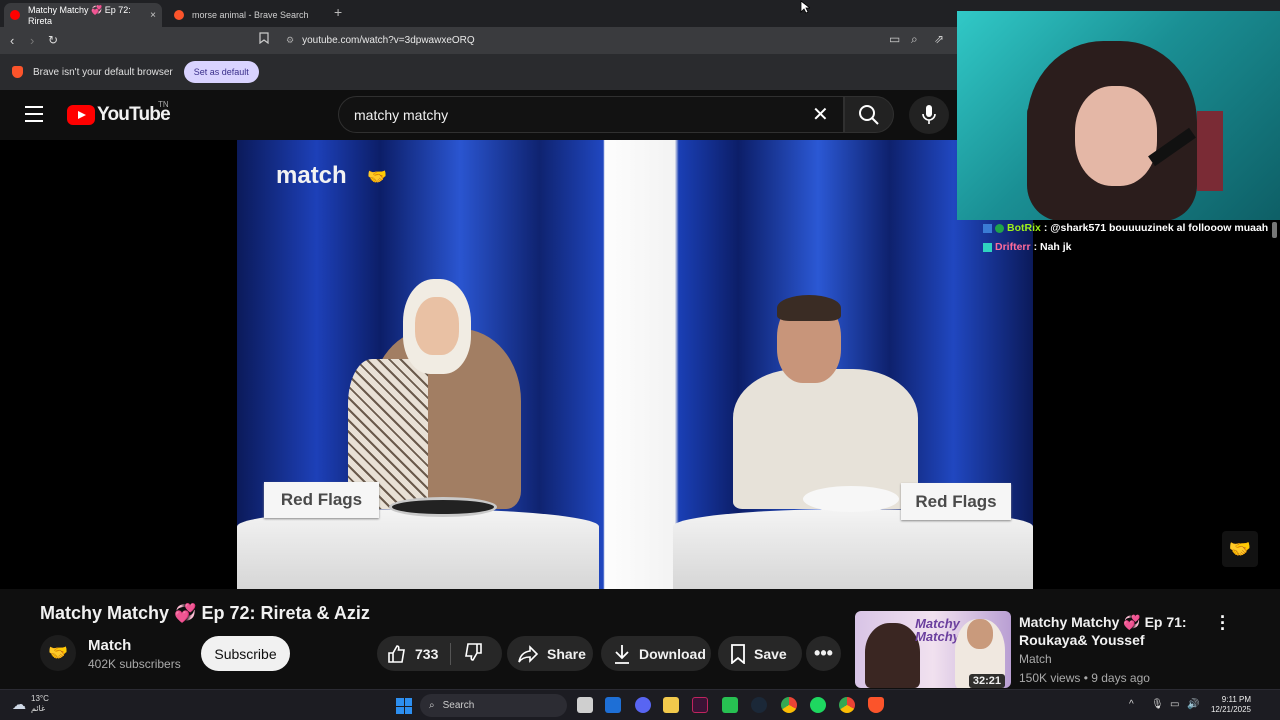  I want to click on visual-studio-icon, so click(700, 705).